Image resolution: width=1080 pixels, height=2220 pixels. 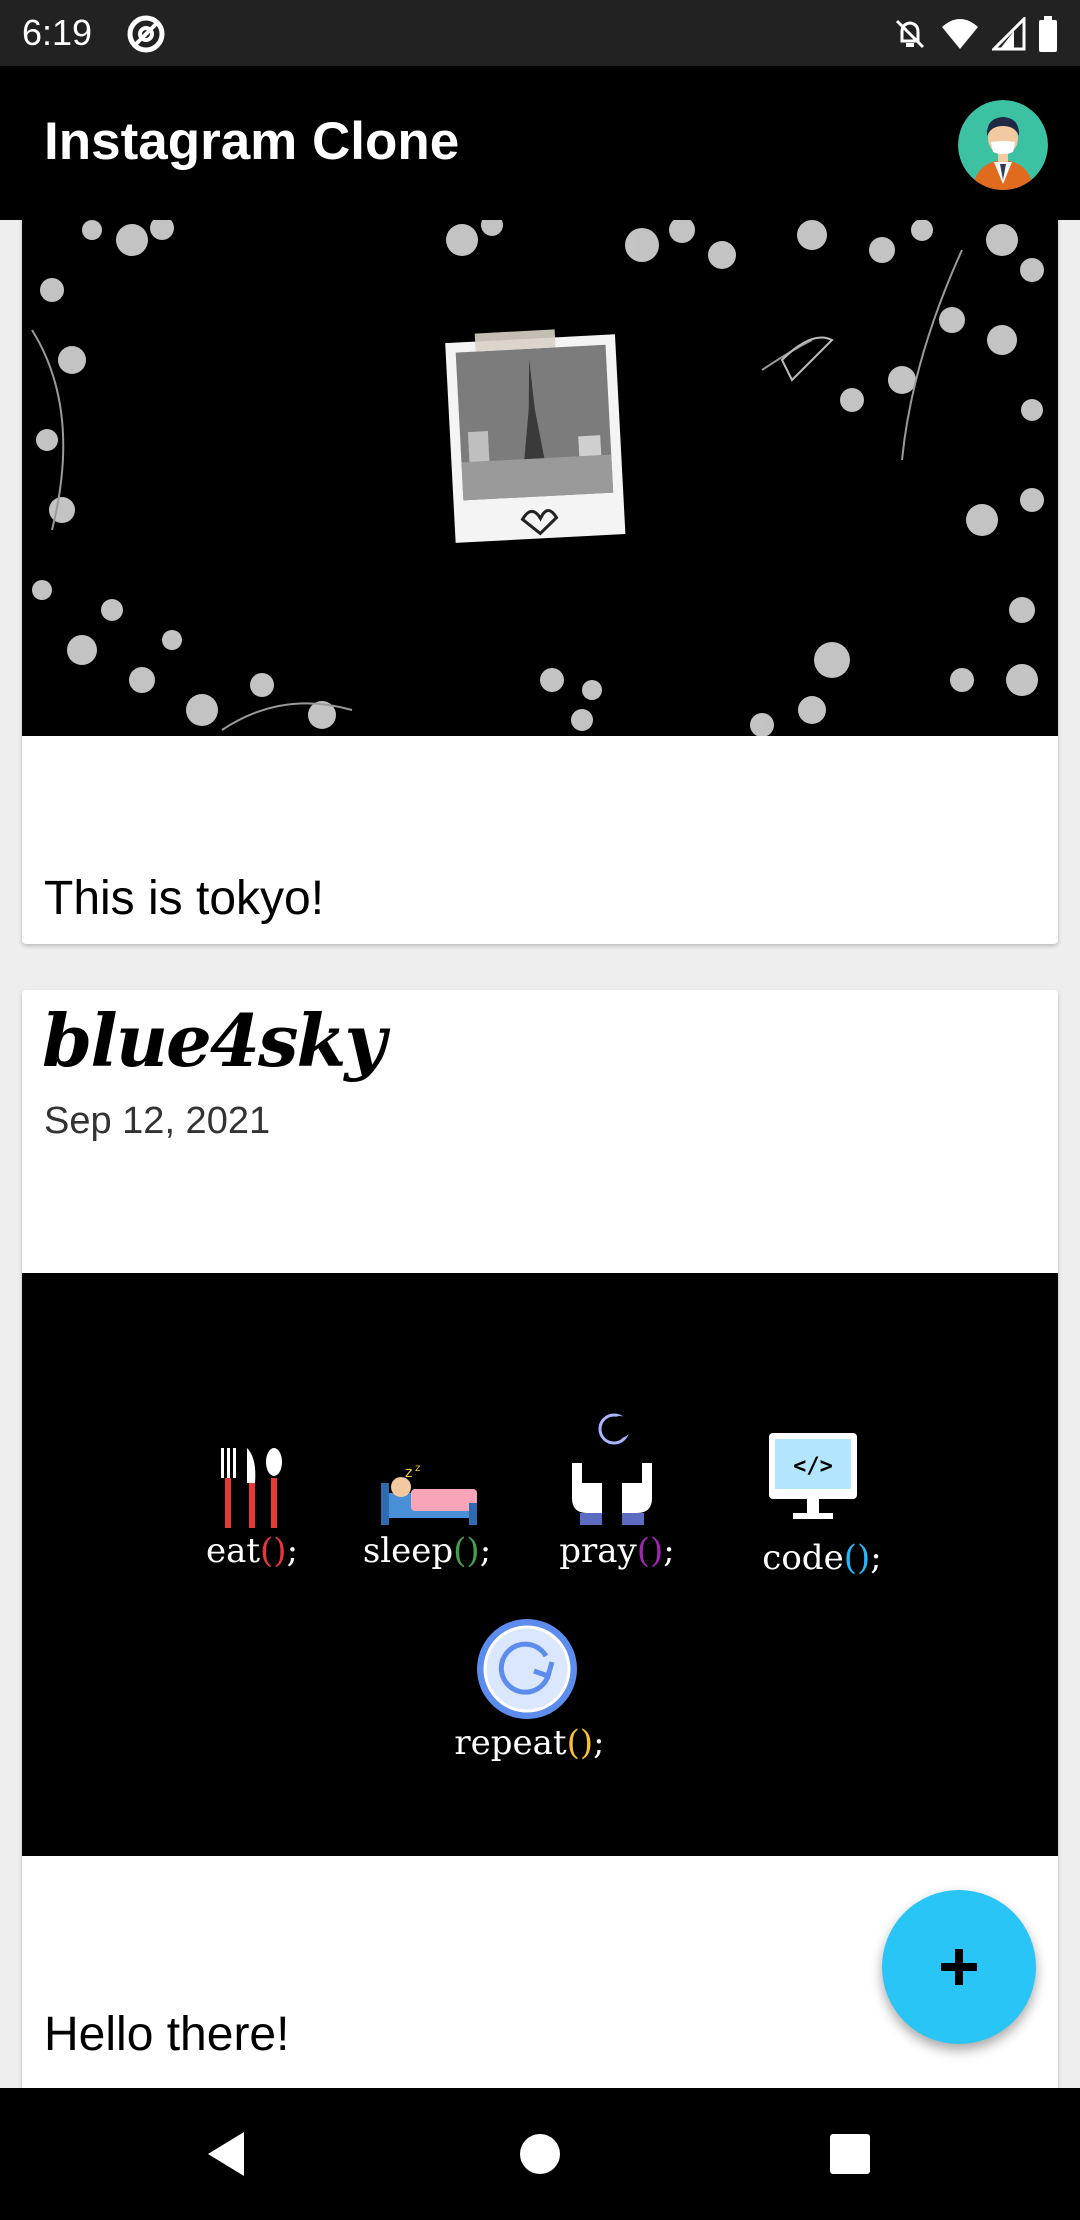 What do you see at coordinates (157, 1121) in the screenshot?
I see `post-date: Sep 12, 2021` at bounding box center [157, 1121].